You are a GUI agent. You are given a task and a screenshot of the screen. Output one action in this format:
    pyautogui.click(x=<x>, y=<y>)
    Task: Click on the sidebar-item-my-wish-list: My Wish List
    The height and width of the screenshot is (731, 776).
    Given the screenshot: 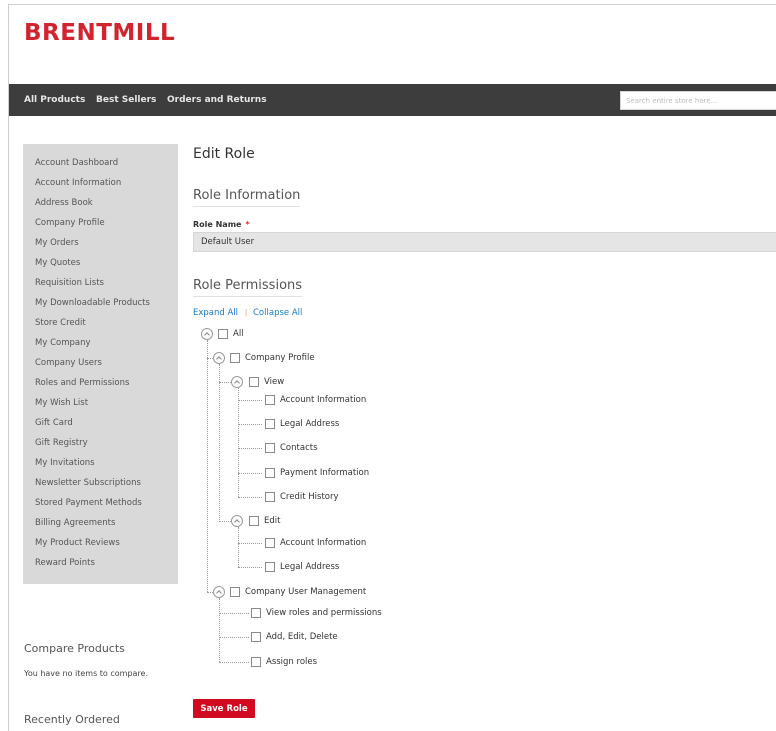 What is the action you would take?
    pyautogui.click(x=61, y=403)
    